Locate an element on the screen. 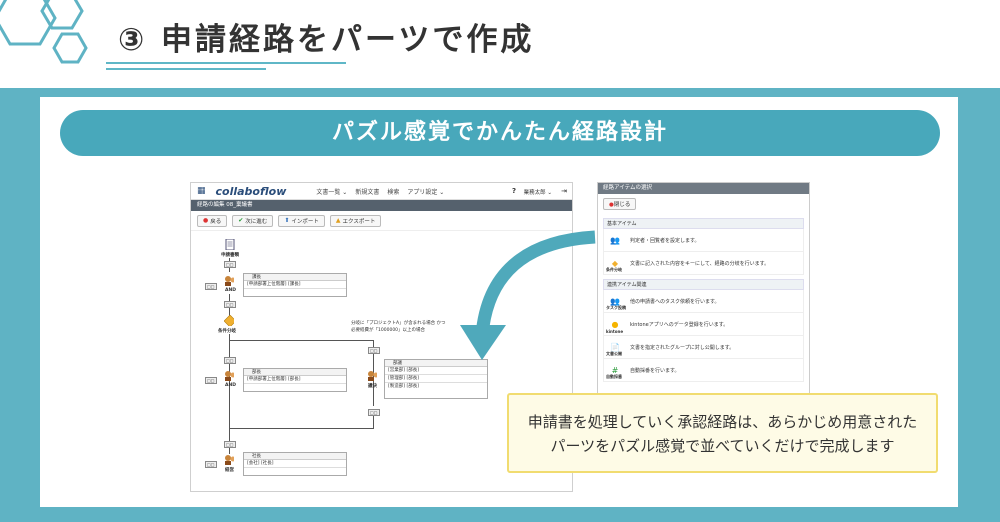 This screenshot has height=522, width=1000. condition-note-1: 分岐に「プロジェクトA」が含まれる場合 かつ is located at coordinates (398, 323).